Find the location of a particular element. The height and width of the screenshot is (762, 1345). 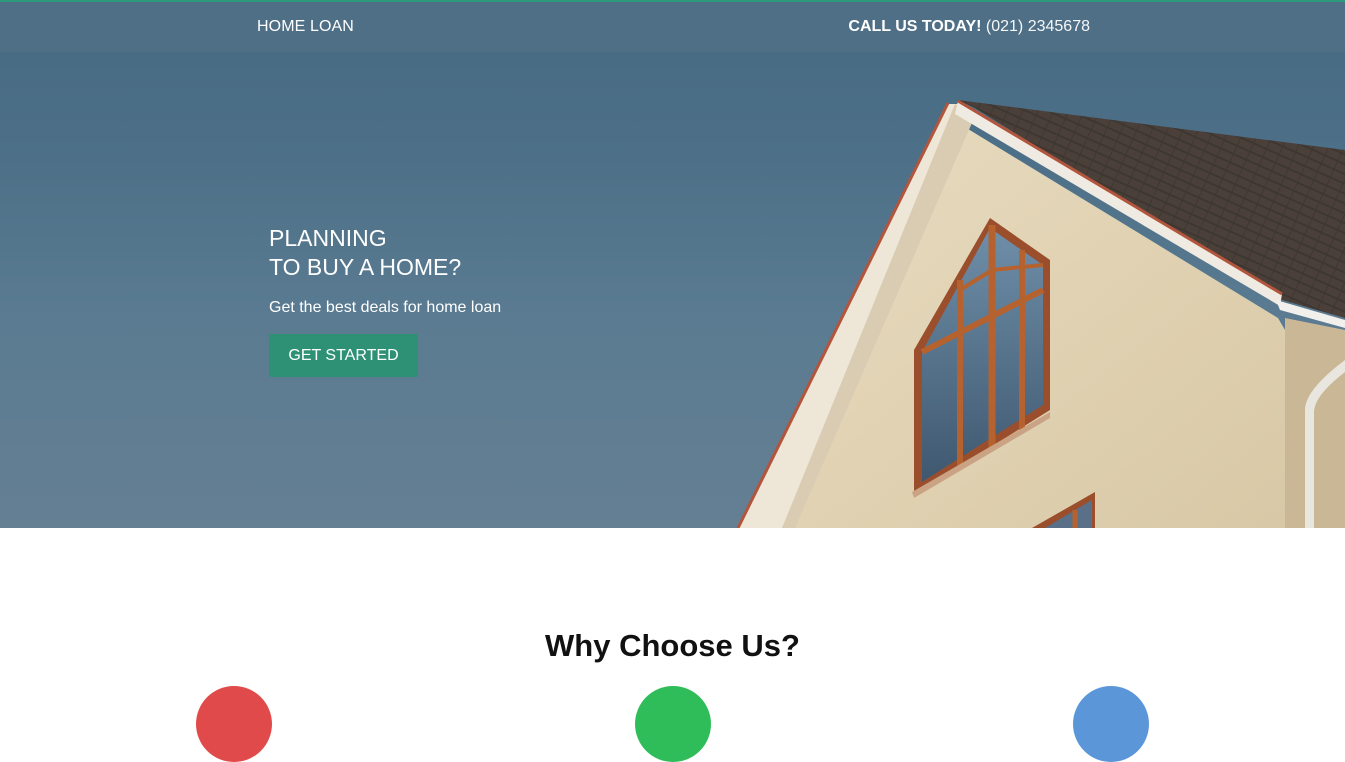

brand-logo-text: HOME LOAN is located at coordinates (305, 27).